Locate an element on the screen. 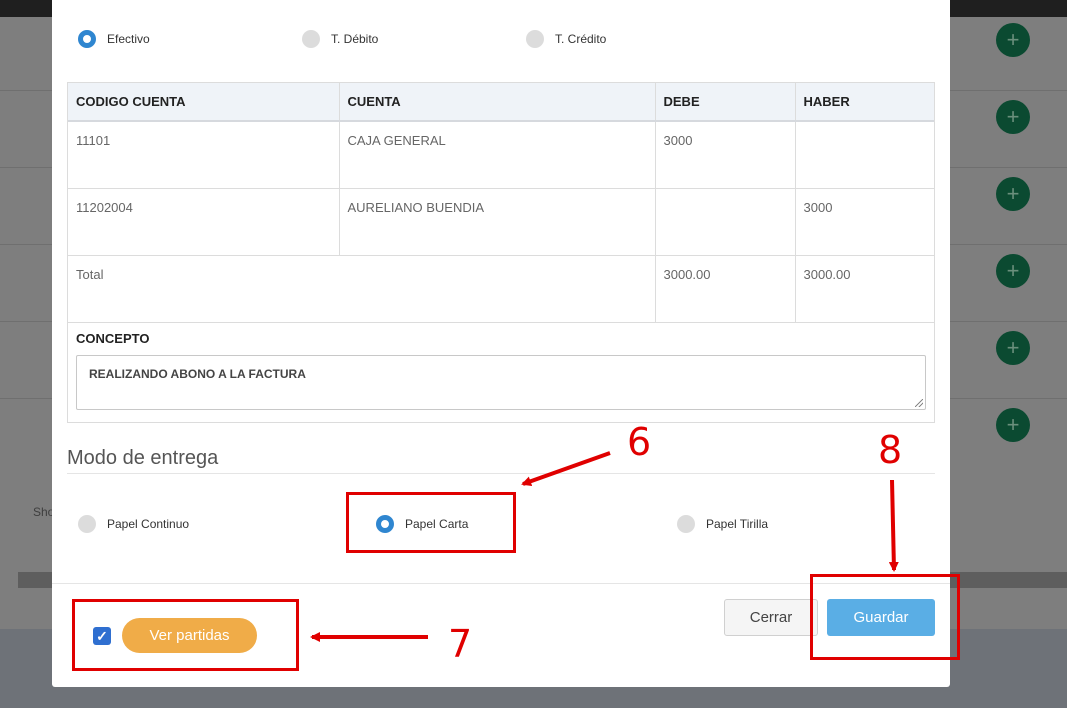 This screenshot has height=708, width=1067. delivery-option-papel-tirilla: Papel Tirilla is located at coordinates (722, 524).